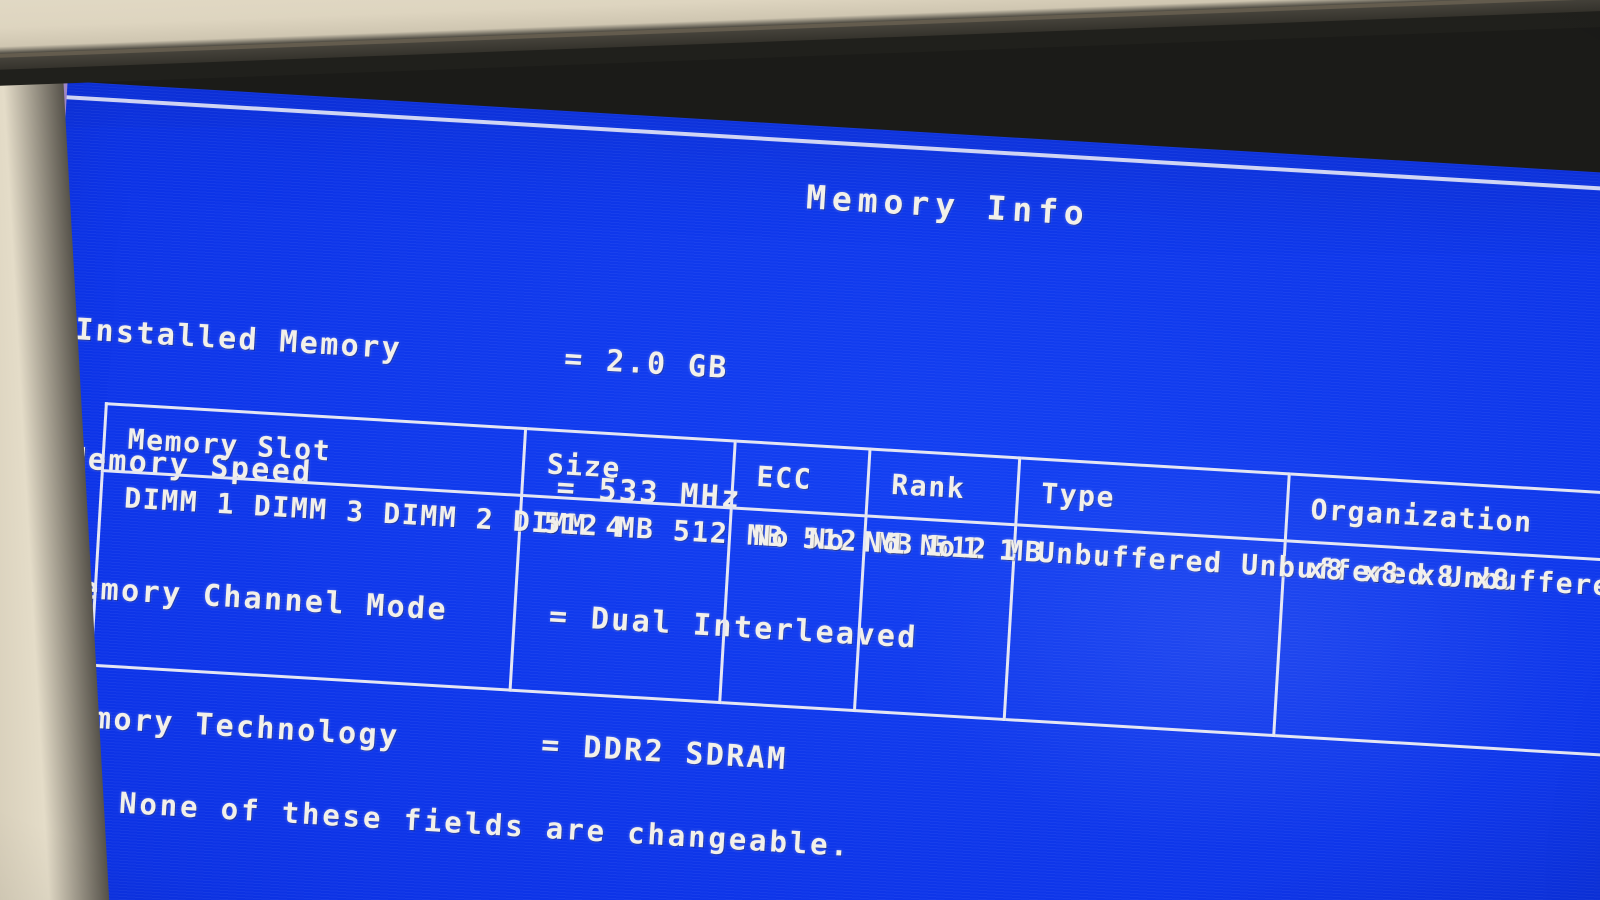 The image size is (1600, 900). I want to click on summary-row-installed-memory: Installed Memory = 2.0 GB, so click(504, 355).